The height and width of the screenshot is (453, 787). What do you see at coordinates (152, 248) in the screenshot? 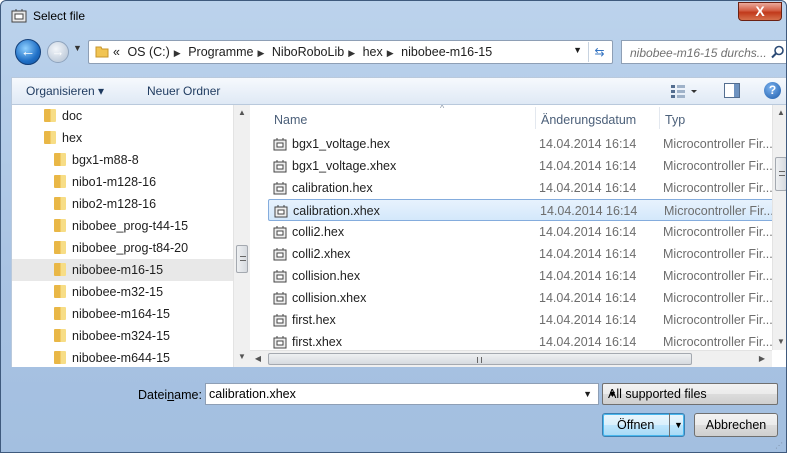
I see `tree-item: nibobee_prog-t84-20` at bounding box center [152, 248].